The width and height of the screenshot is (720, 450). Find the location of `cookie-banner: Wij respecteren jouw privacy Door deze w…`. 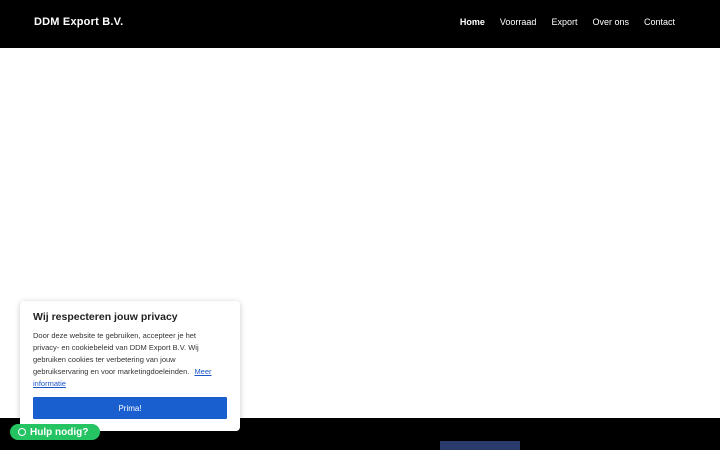

cookie-banner: Wij respecteren jouw privacy Door deze w… is located at coordinates (130, 366).